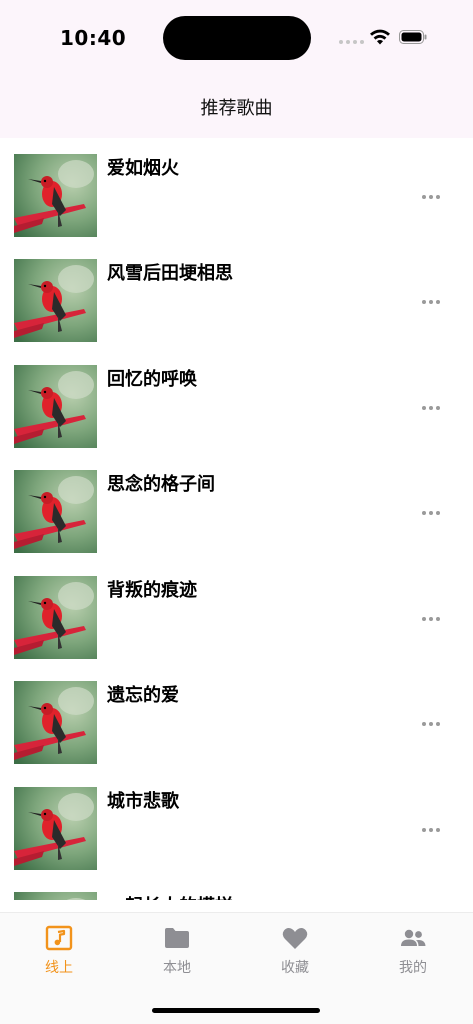 The height and width of the screenshot is (1024, 473). I want to click on song-row: 一起长大的模样, so click(236, 888).